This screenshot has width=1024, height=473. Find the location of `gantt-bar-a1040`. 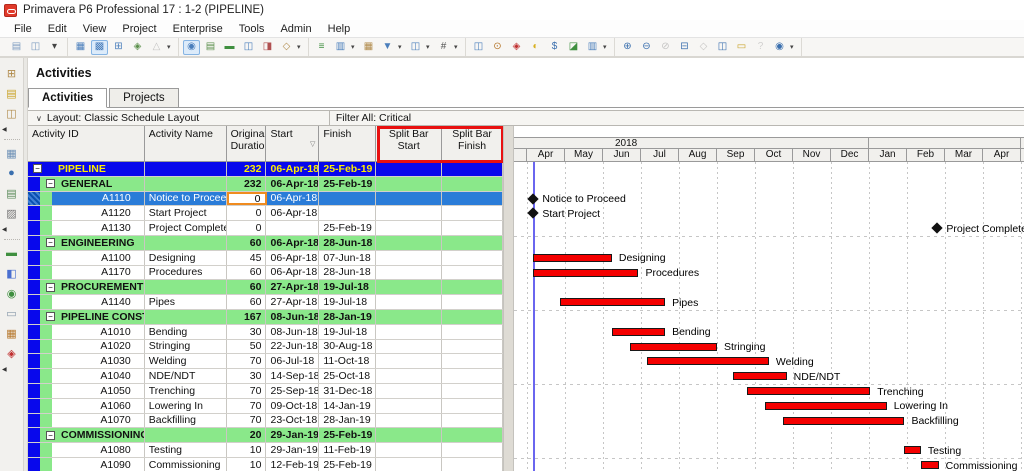

gantt-bar-a1040 is located at coordinates (760, 376).